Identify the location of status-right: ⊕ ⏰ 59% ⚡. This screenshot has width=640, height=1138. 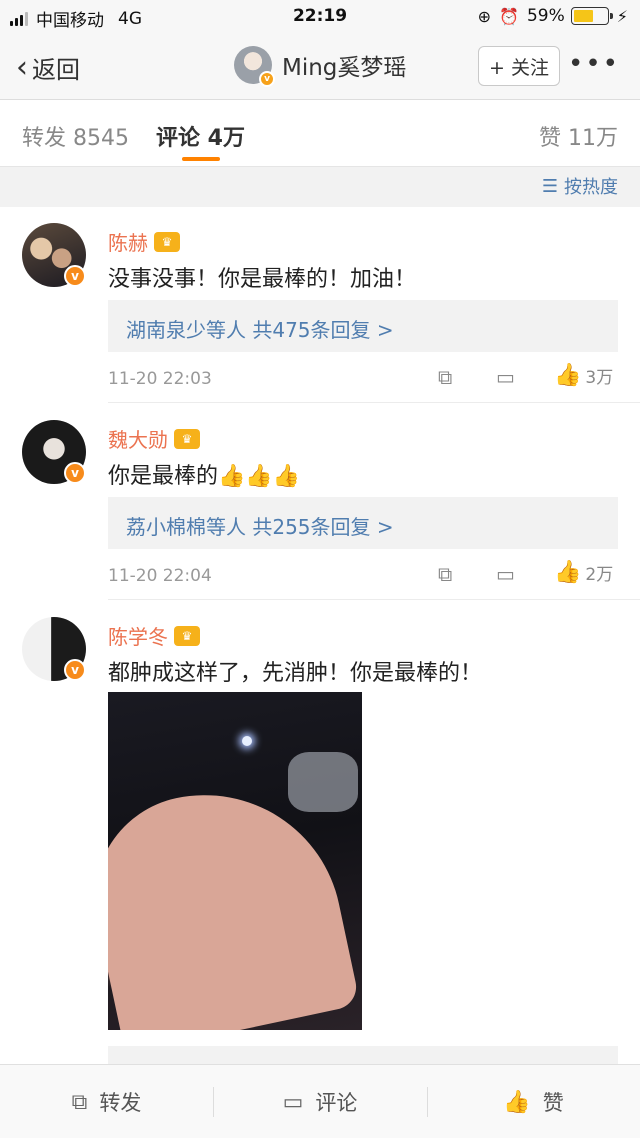
(553, 16).